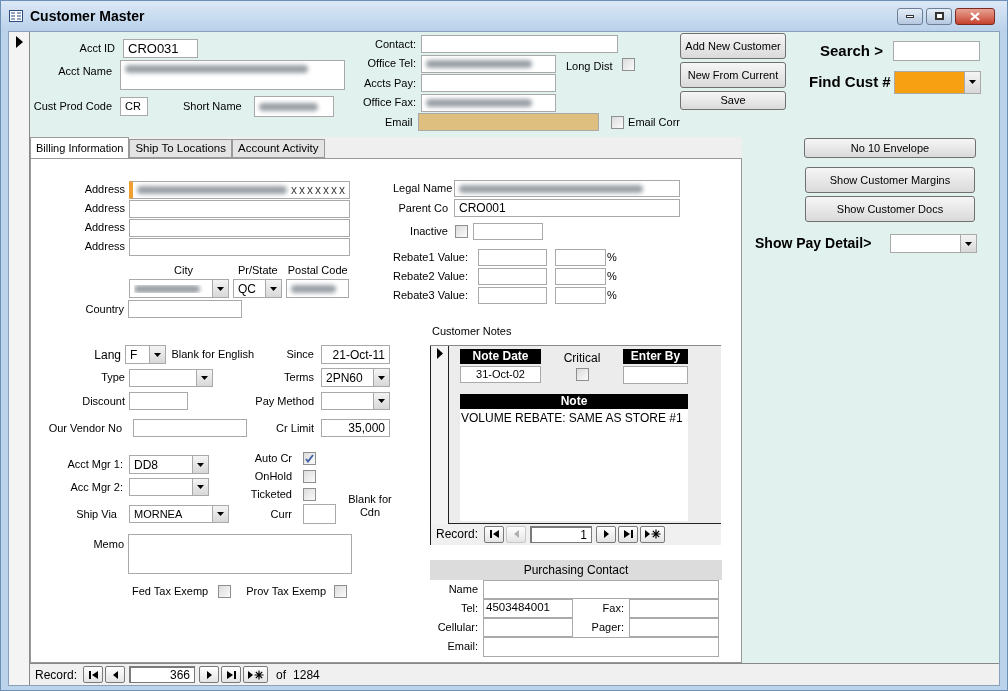 This screenshot has height=691, width=1008. What do you see at coordinates (170, 591) in the screenshot?
I see `field-label: Fed Tax Exemp` at bounding box center [170, 591].